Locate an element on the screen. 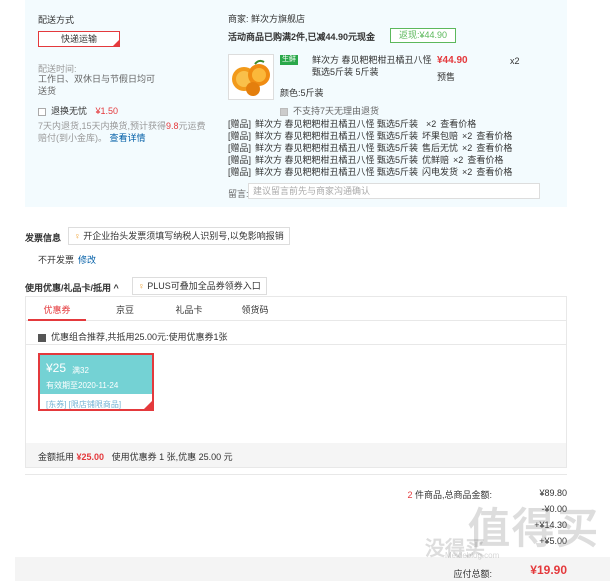 The height and width of the screenshot is (581, 610). summary-label: 金额抵用 is located at coordinates (56, 457).